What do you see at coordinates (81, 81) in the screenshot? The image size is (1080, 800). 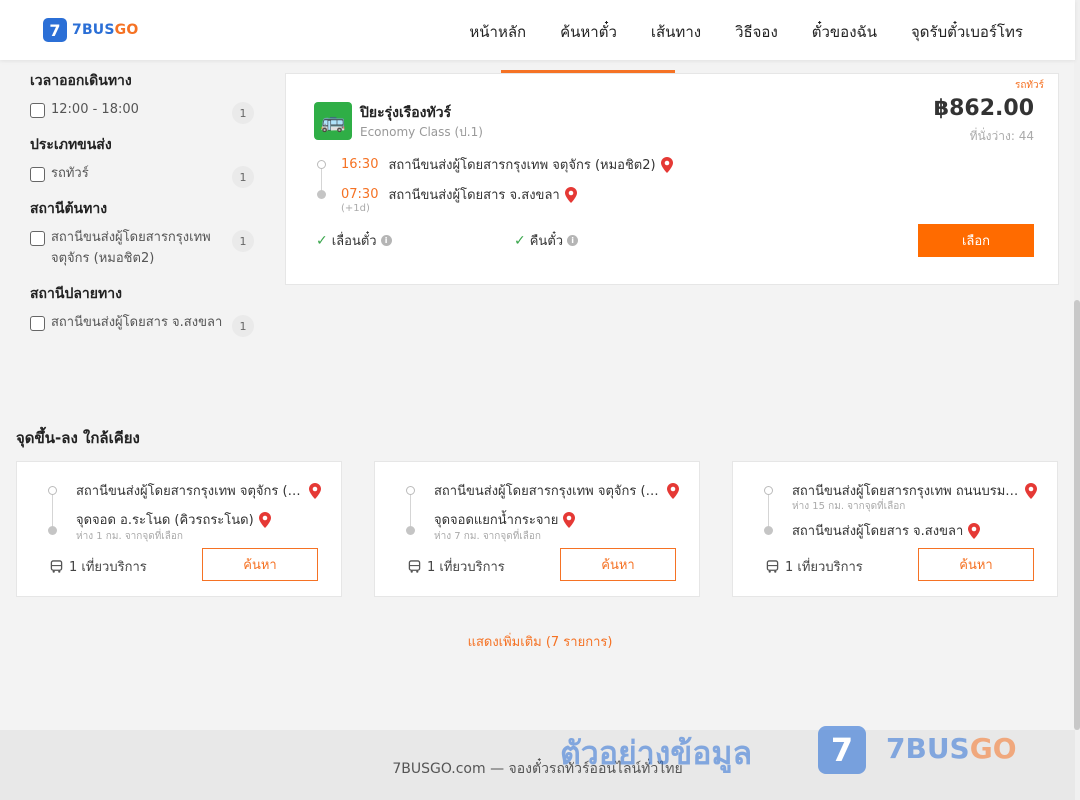 I see `filter-title: เวลาออกเดินทาง` at bounding box center [81, 81].